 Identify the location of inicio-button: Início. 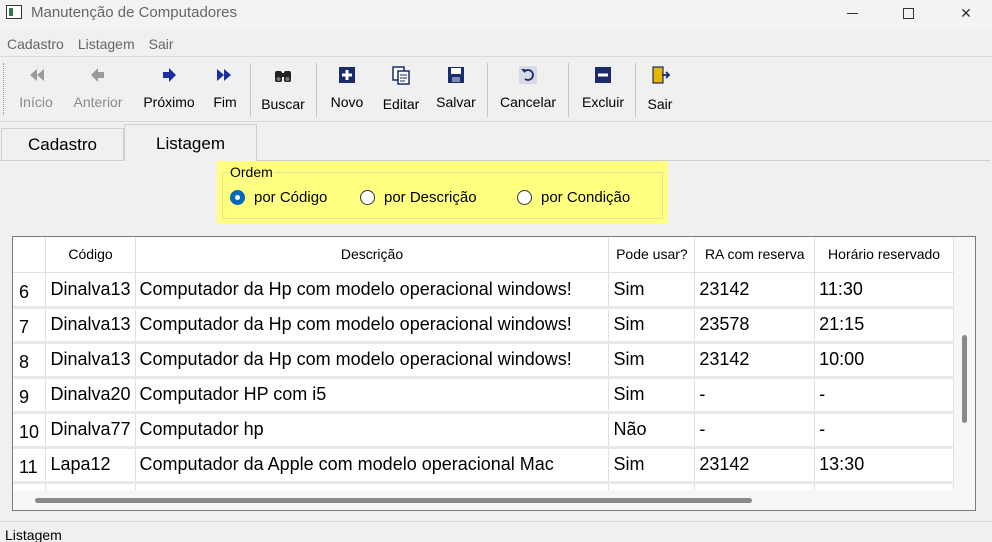
(36, 89).